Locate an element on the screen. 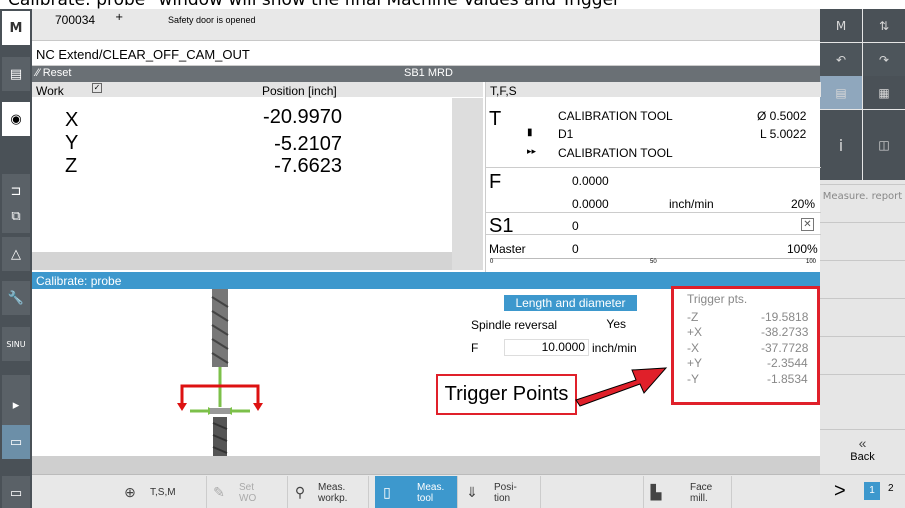  page-2-button: 2 is located at coordinates (891, 488).